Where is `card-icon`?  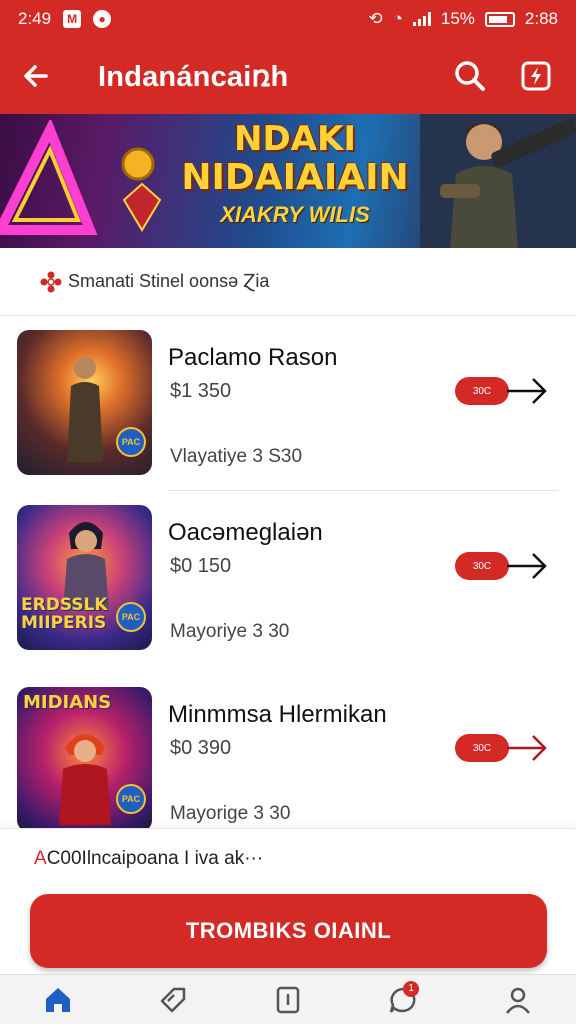 card-icon is located at coordinates (288, 999).